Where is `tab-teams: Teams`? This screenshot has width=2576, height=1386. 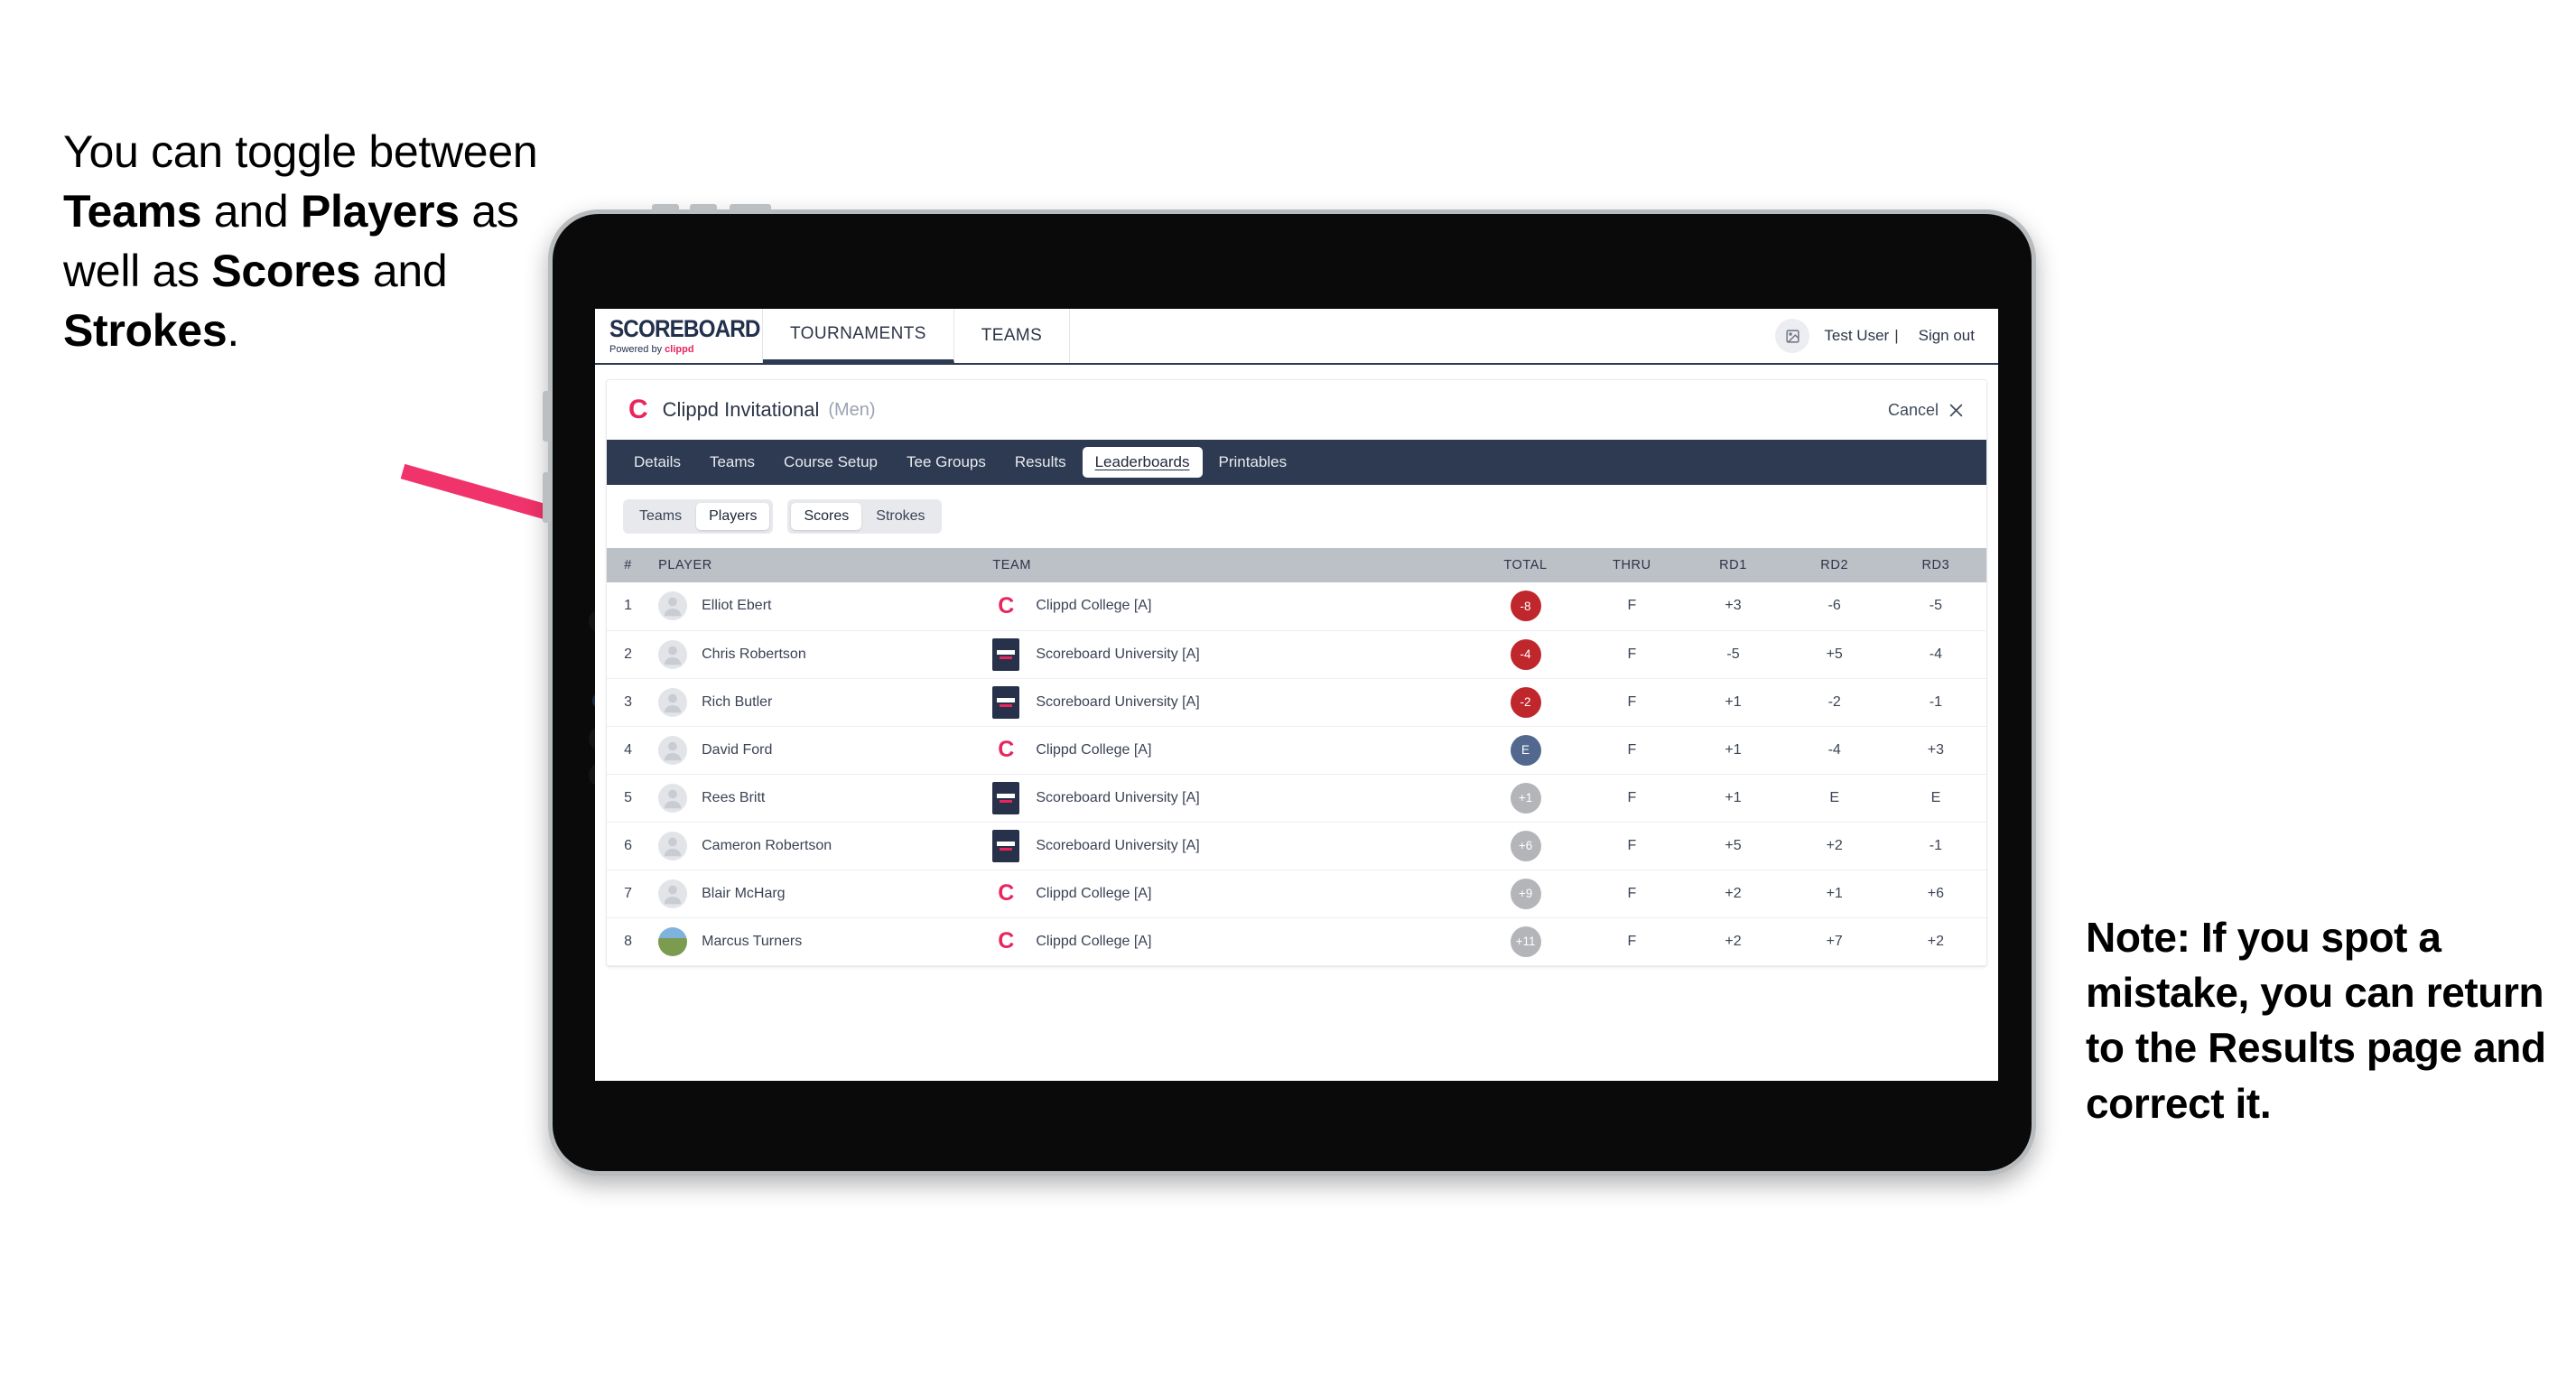
tab-teams: Teams is located at coordinates (732, 463).